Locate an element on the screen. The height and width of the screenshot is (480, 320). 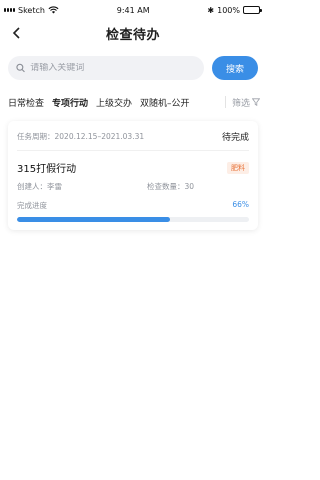
filter-label: 筛选 is located at coordinates (240, 103).